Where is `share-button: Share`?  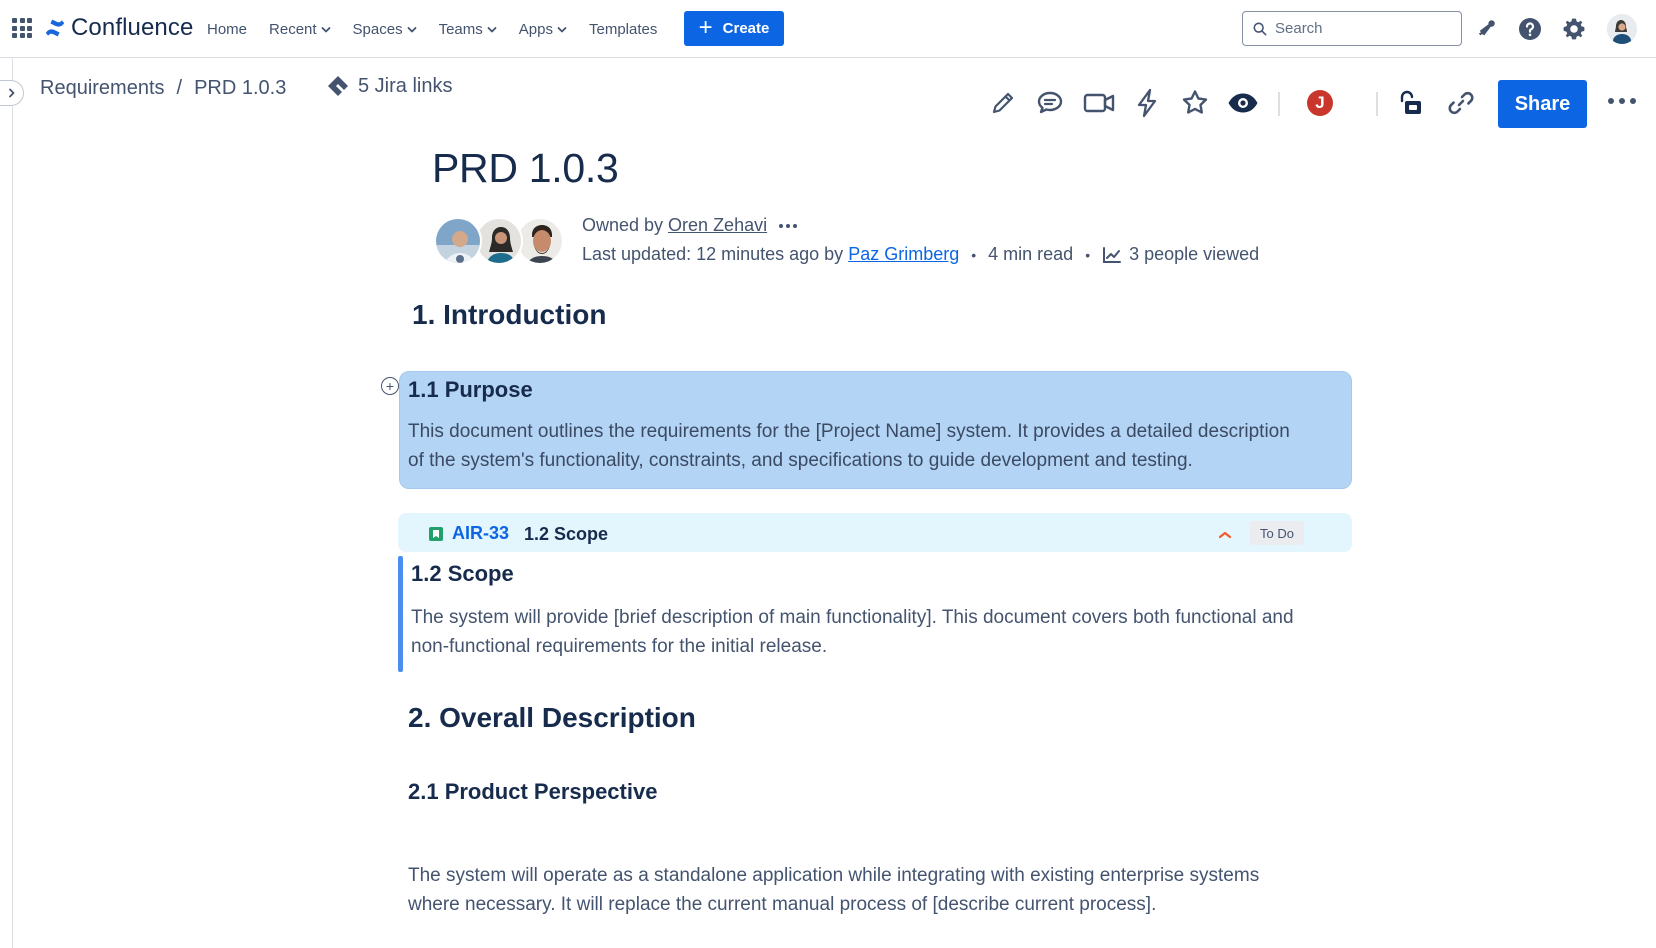 share-button: Share is located at coordinates (1542, 104).